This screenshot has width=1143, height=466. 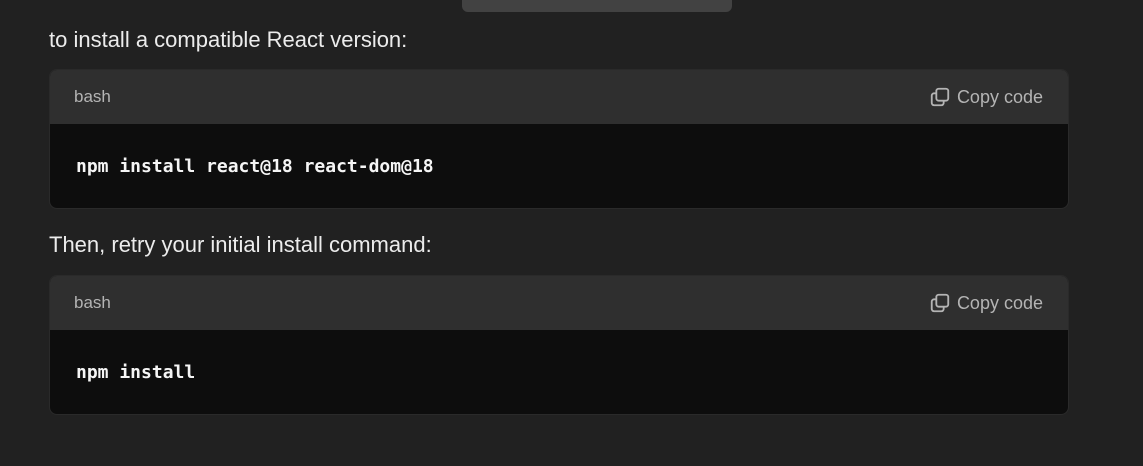 I want to click on clipped-inline-code, so click(x=597, y=6).